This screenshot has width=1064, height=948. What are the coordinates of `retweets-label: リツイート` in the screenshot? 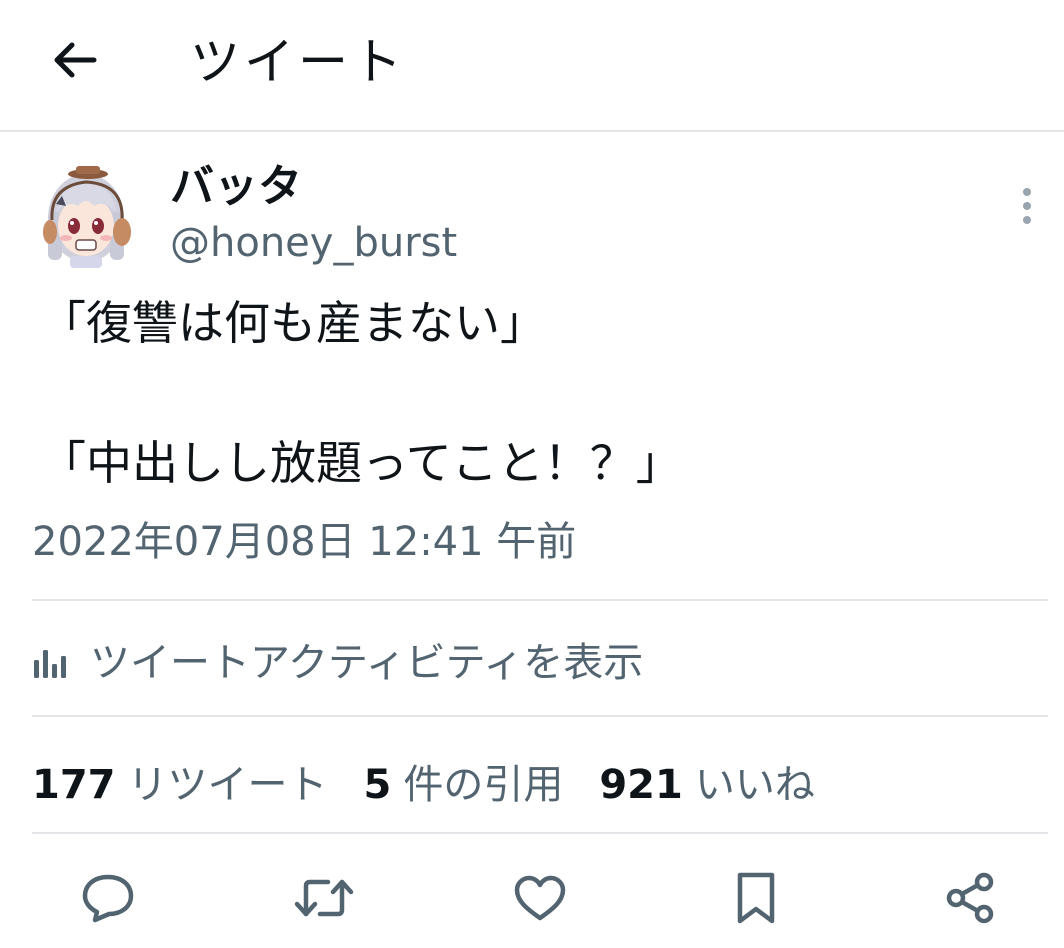 It's located at (227, 785).